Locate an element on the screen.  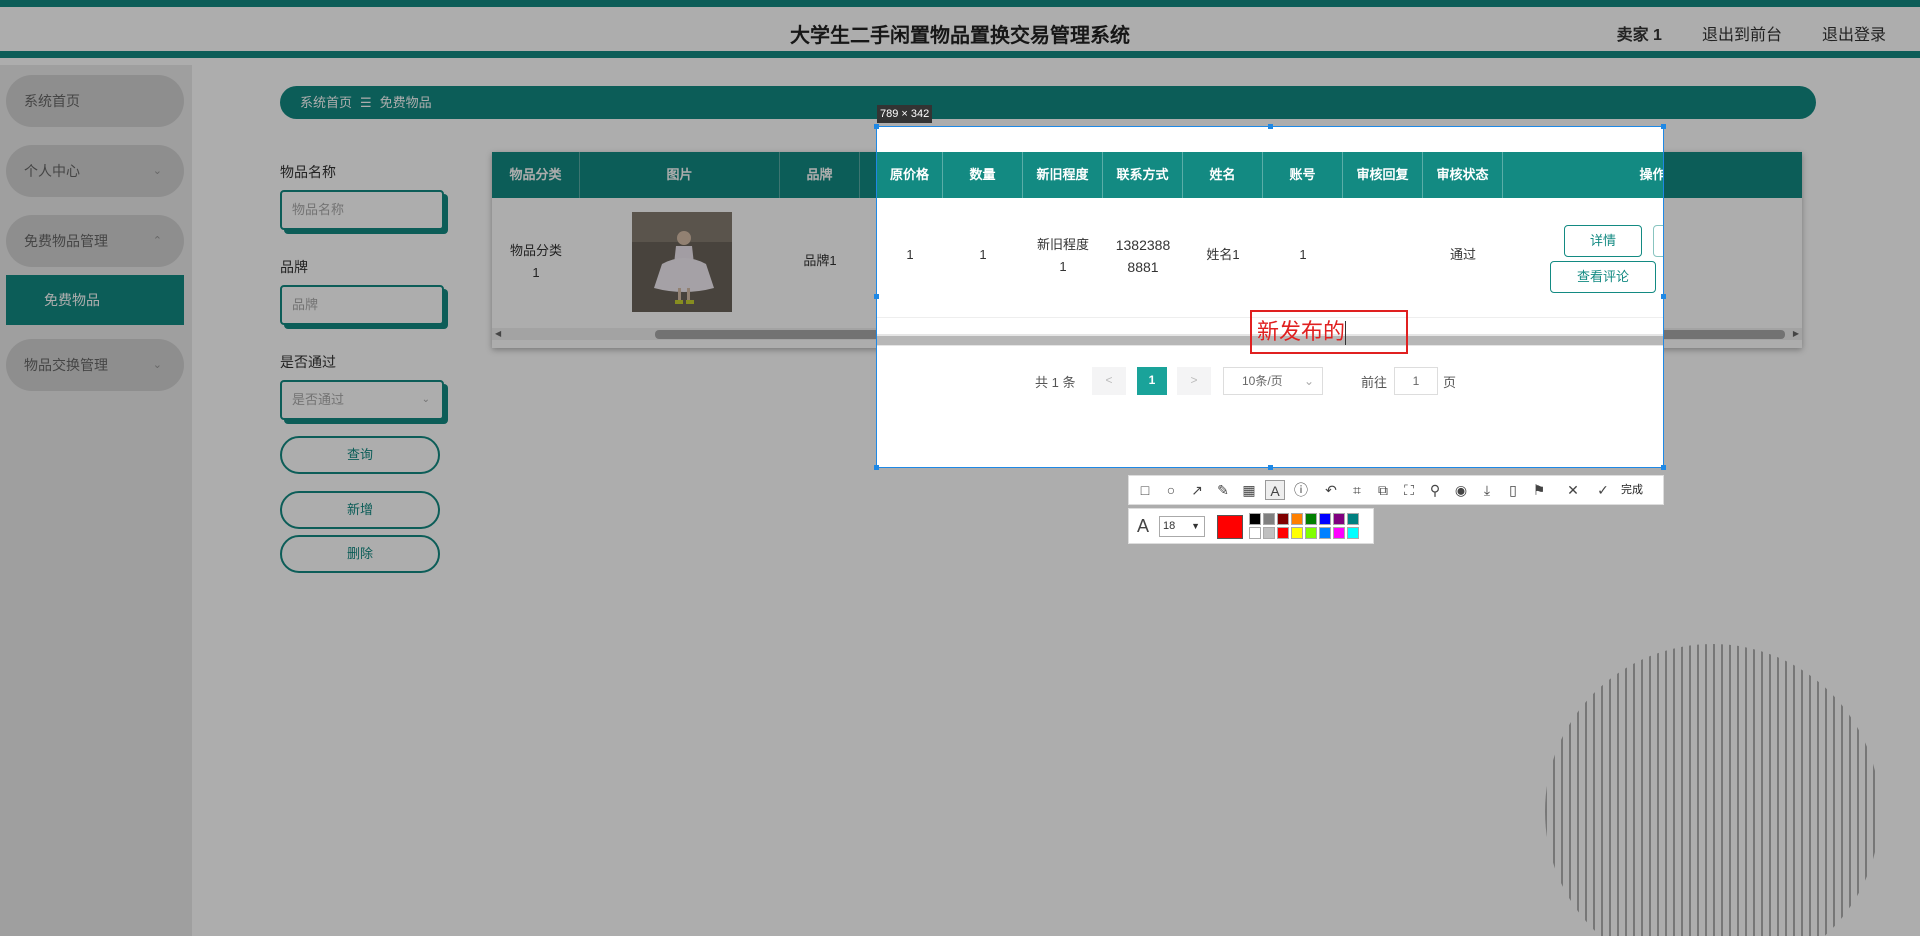
undo-icon: ↶ is located at coordinates (1331, 490).